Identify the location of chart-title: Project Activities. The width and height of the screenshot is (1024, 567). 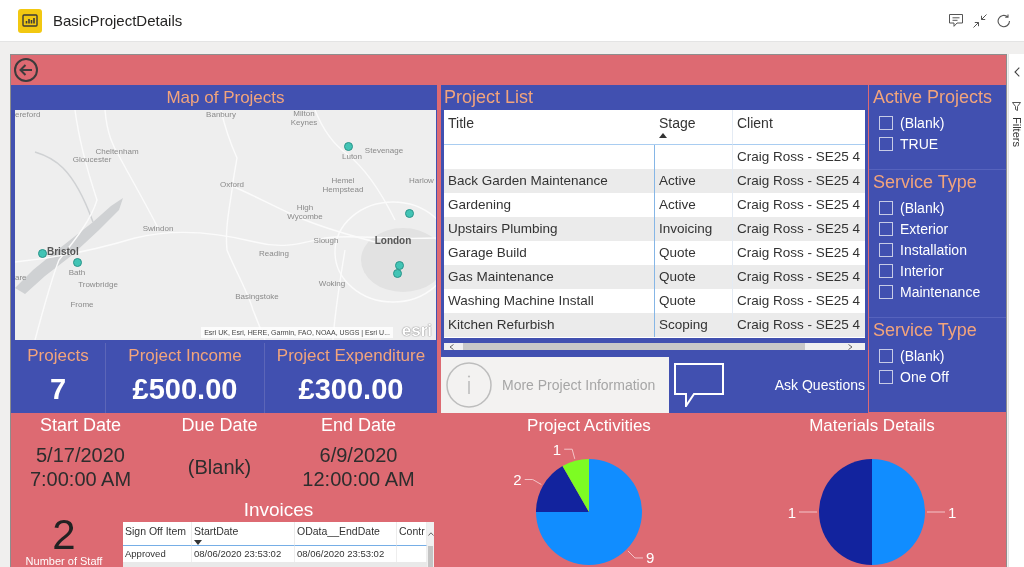
(589, 426).